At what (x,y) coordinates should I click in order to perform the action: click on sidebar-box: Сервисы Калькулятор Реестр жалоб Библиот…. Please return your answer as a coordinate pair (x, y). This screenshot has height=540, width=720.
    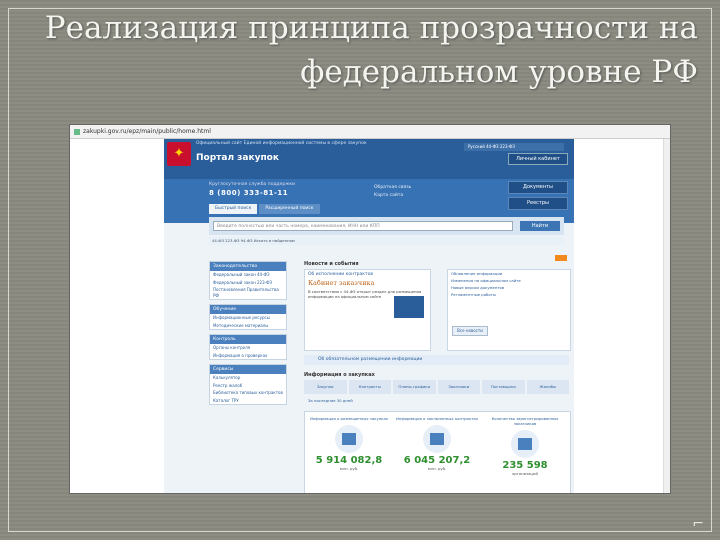
    Looking at the image, I should click on (248, 384).